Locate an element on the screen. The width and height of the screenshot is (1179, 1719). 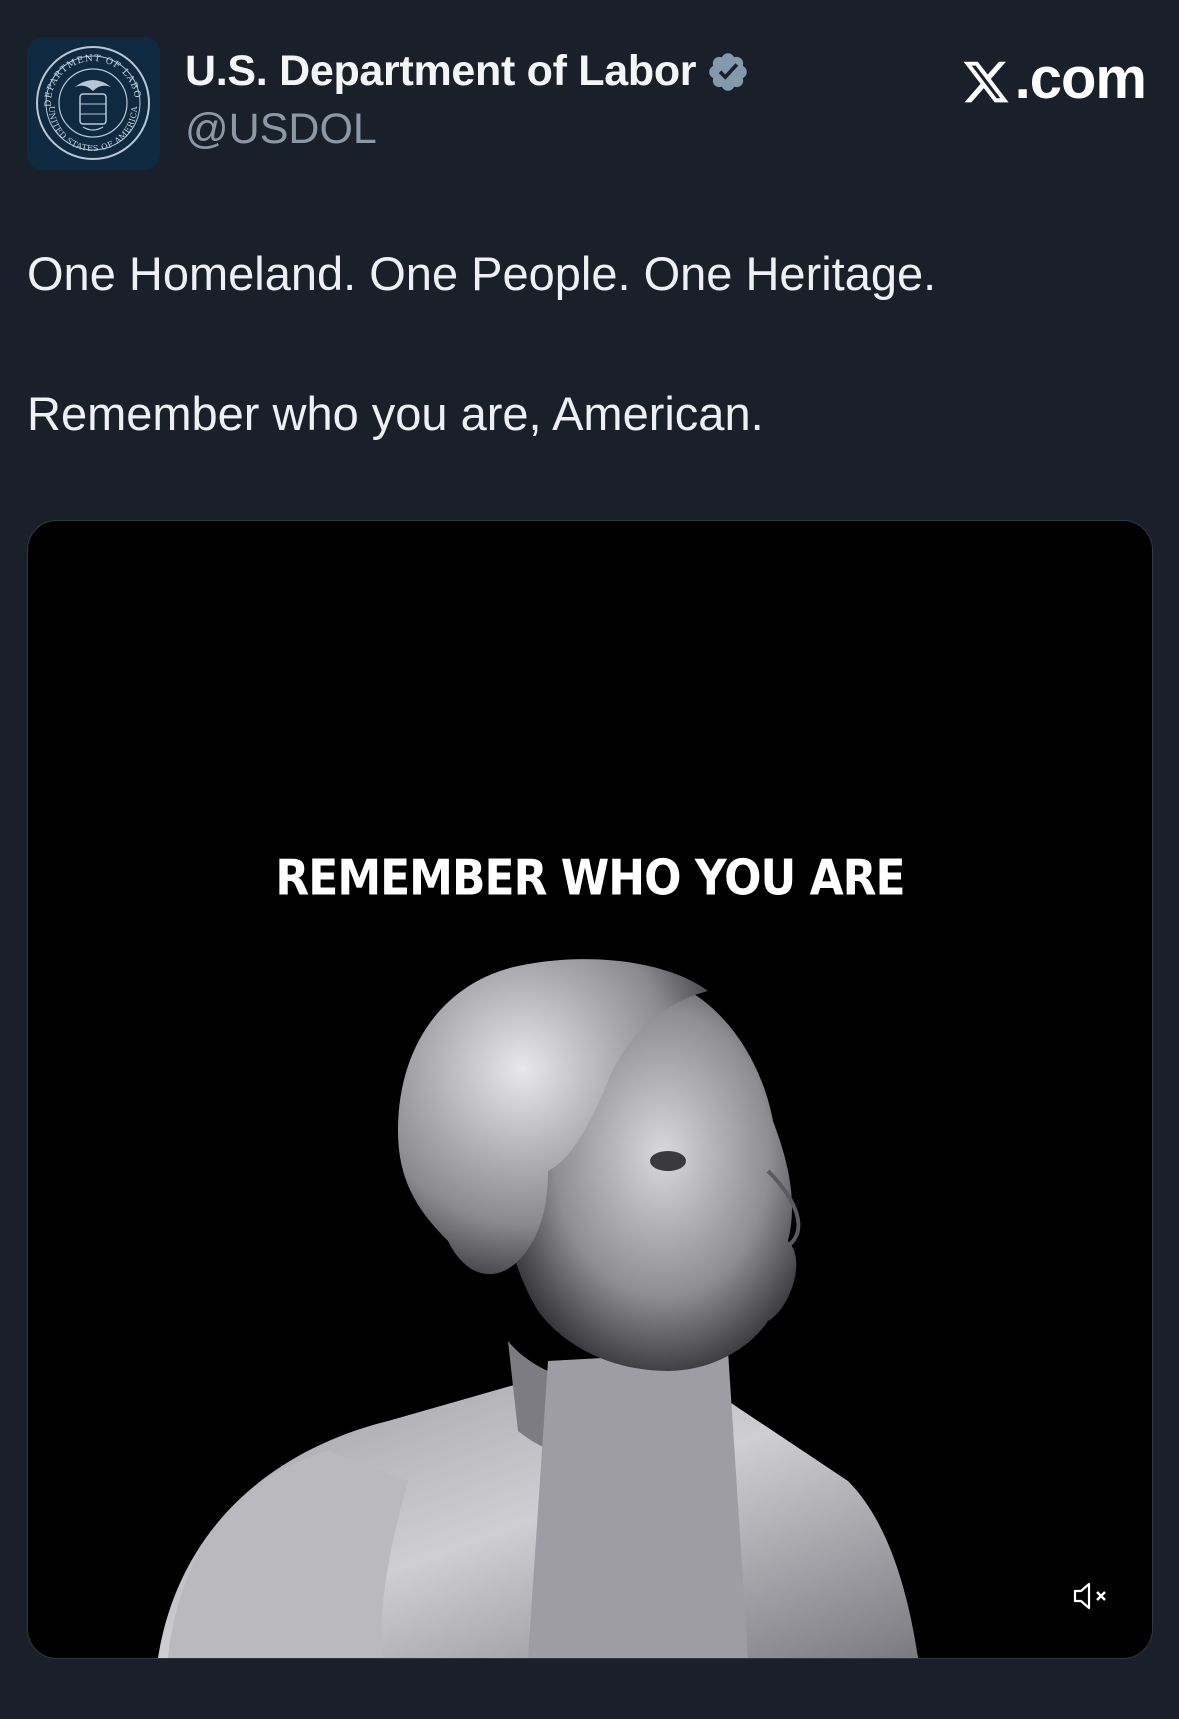
mute-button is located at coordinates (1091, 1596).